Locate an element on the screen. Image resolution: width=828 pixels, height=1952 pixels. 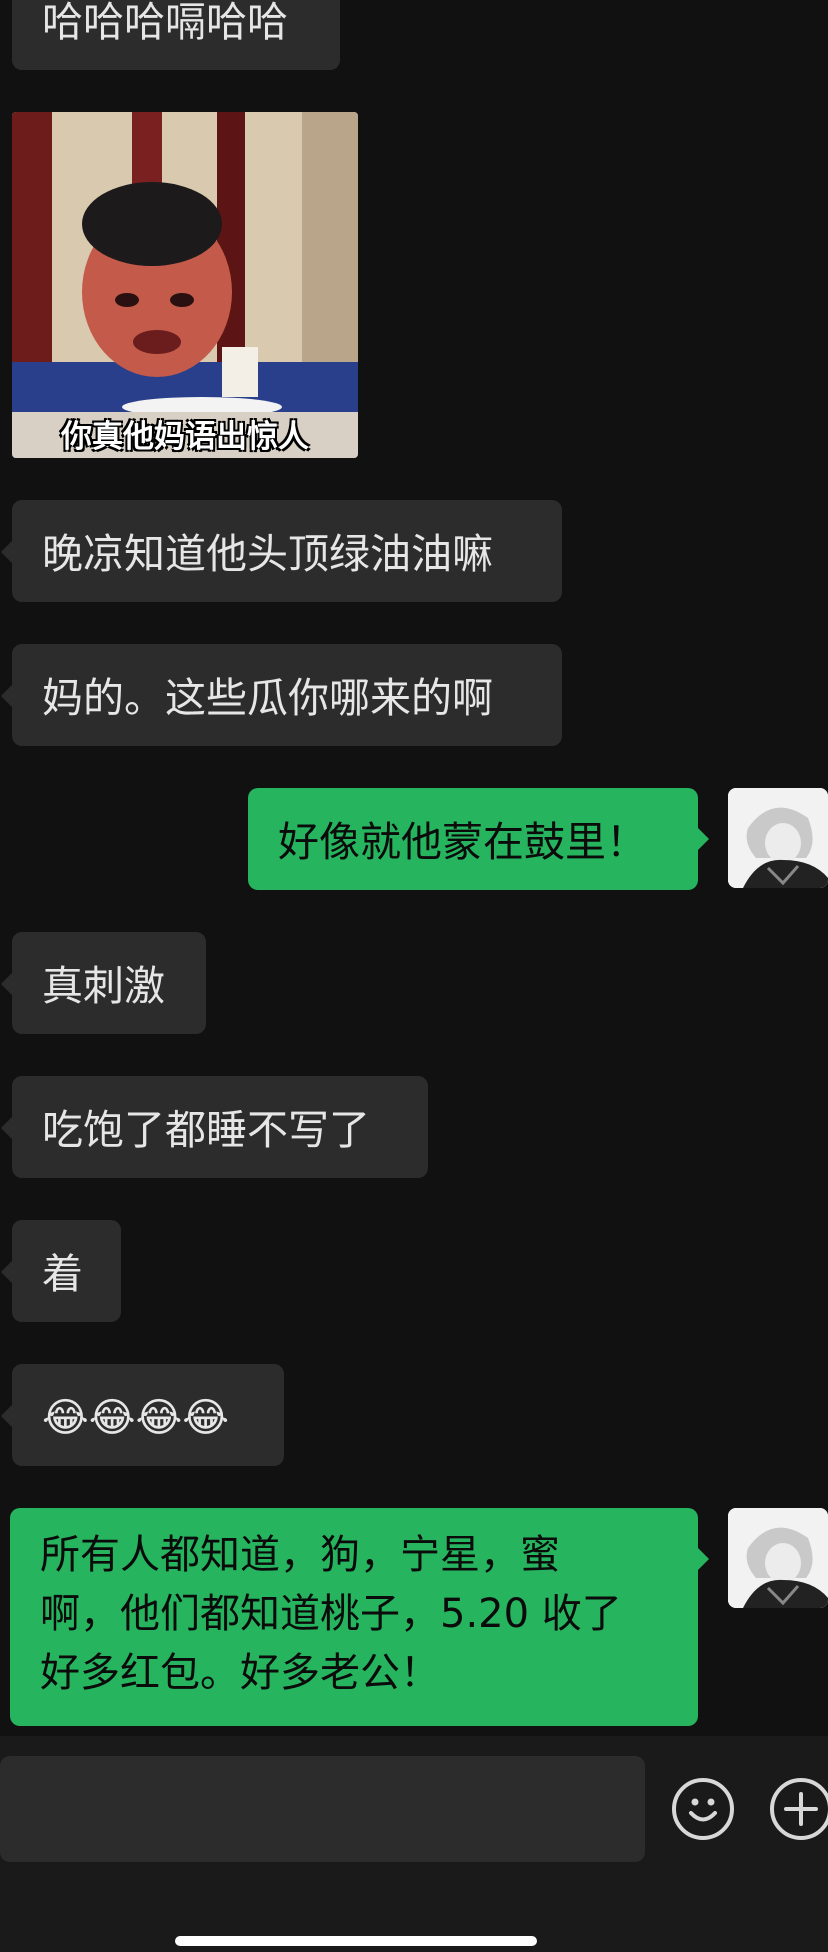
meme-image is located at coordinates (185, 285).